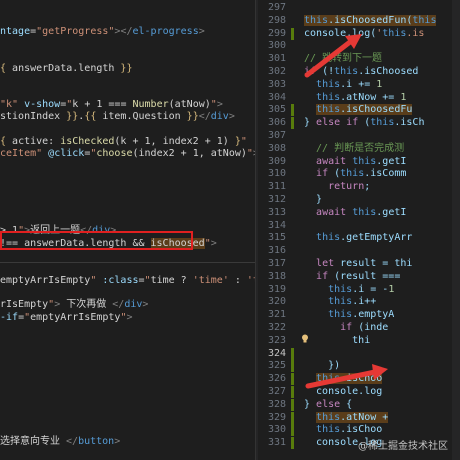 The height and width of the screenshot is (460, 460). I want to click on code-line: this.getEmptyArr, so click(364, 238).